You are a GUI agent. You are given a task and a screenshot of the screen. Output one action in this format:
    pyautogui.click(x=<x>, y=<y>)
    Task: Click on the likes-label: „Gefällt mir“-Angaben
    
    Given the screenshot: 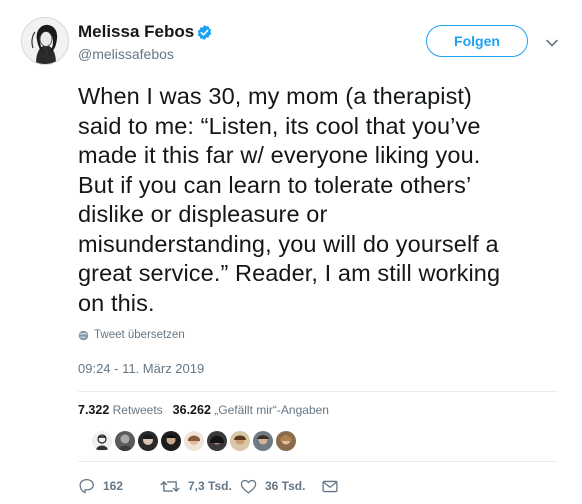 What is the action you would take?
    pyautogui.click(x=271, y=410)
    